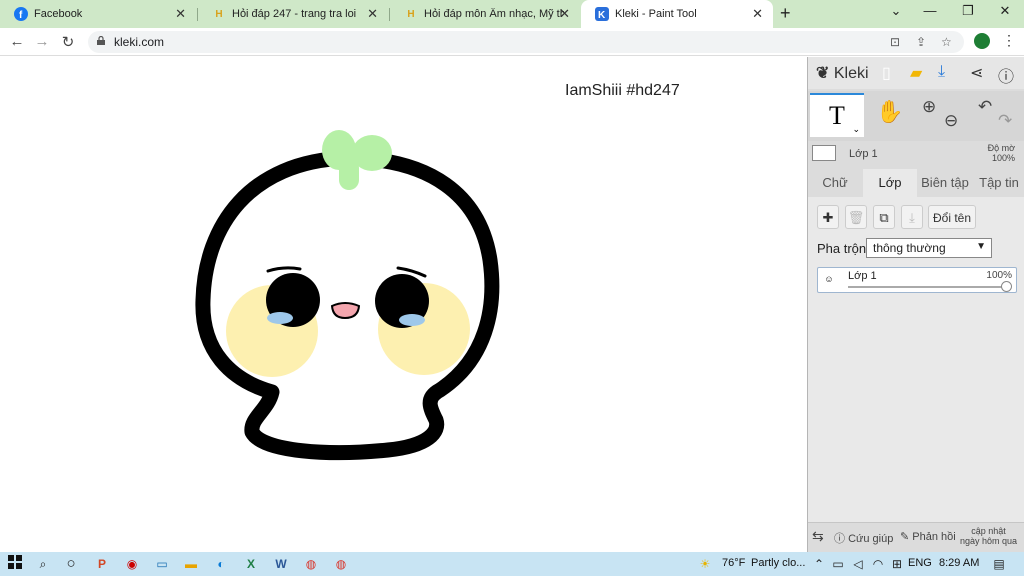  I want to click on tab-facebook: f Facebook ✕, so click(98, 14).